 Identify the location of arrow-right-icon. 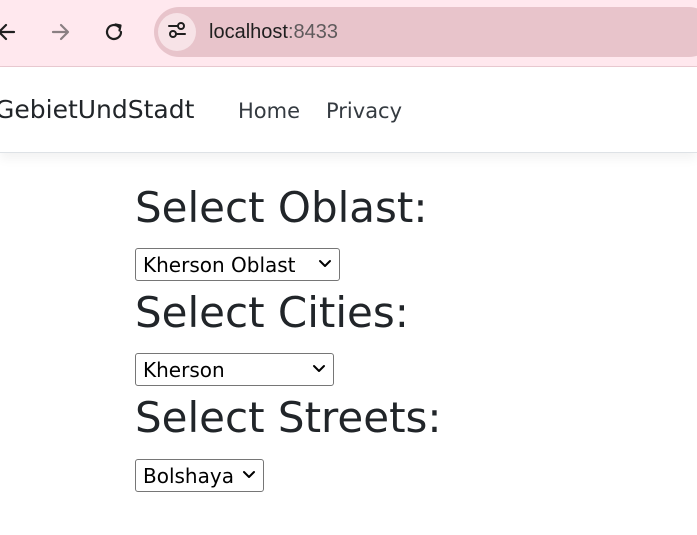
(60, 32).